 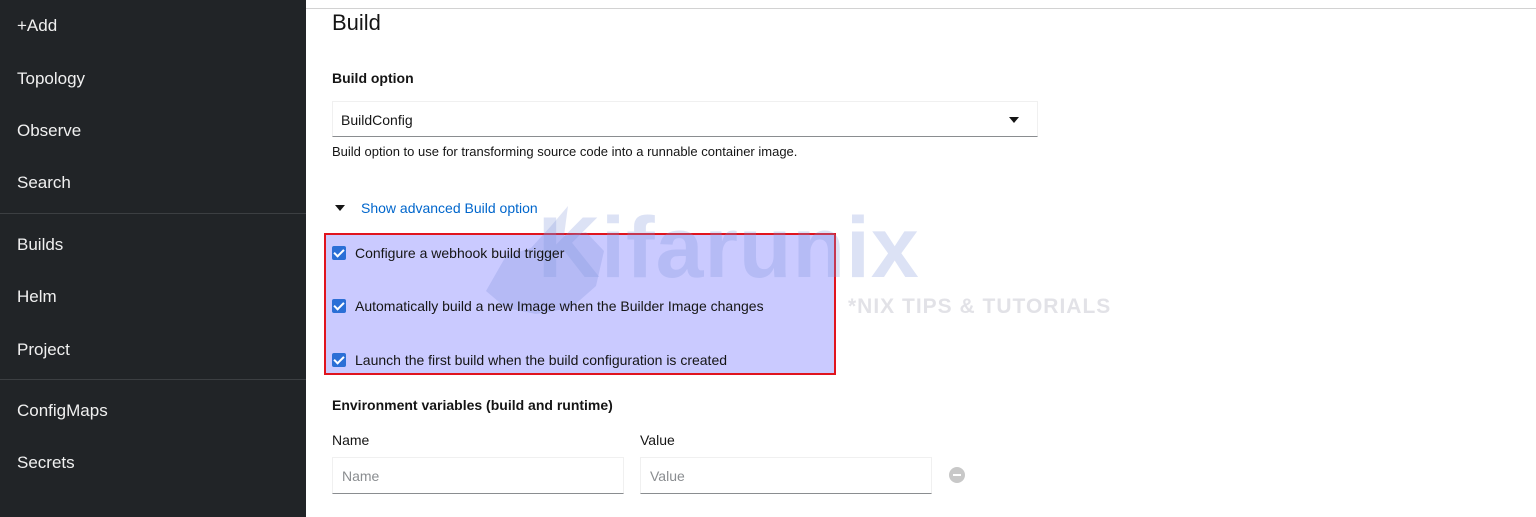 What do you see at coordinates (44, 183) in the screenshot?
I see `sidebar-item-search: Search` at bounding box center [44, 183].